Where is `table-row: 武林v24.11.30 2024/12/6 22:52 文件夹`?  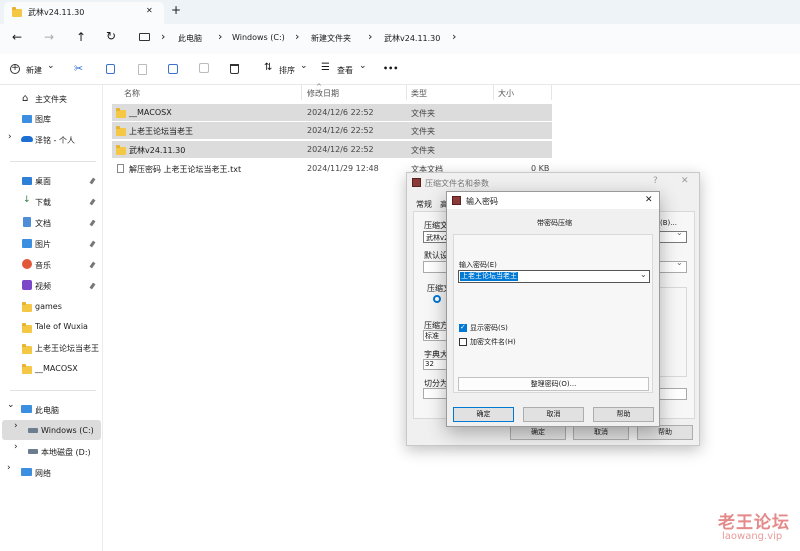 table-row: 武林v24.11.30 2024/12/6 22:52 文件夹 is located at coordinates (332, 149).